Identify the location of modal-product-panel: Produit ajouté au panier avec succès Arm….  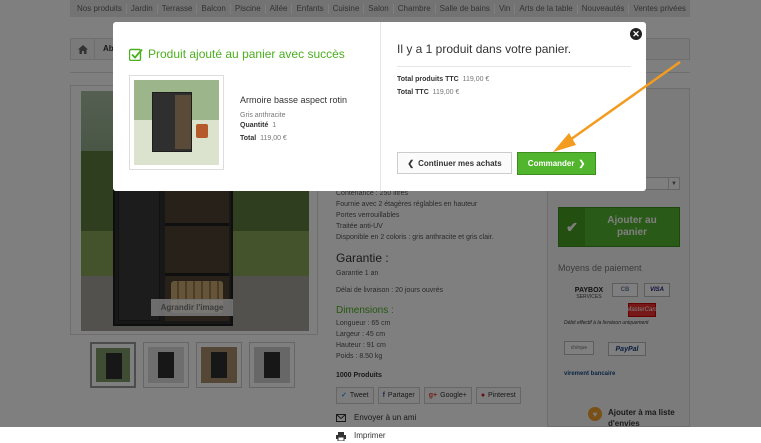
(247, 106).